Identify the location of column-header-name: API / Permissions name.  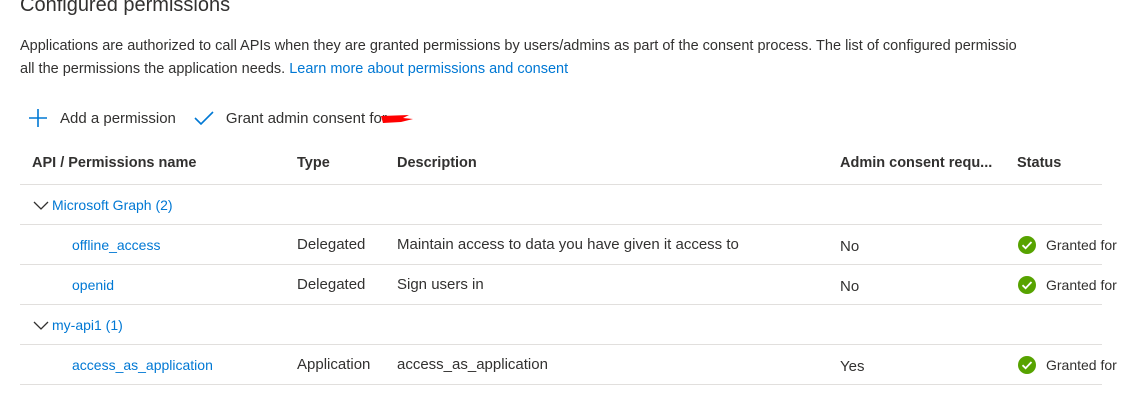
(114, 163).